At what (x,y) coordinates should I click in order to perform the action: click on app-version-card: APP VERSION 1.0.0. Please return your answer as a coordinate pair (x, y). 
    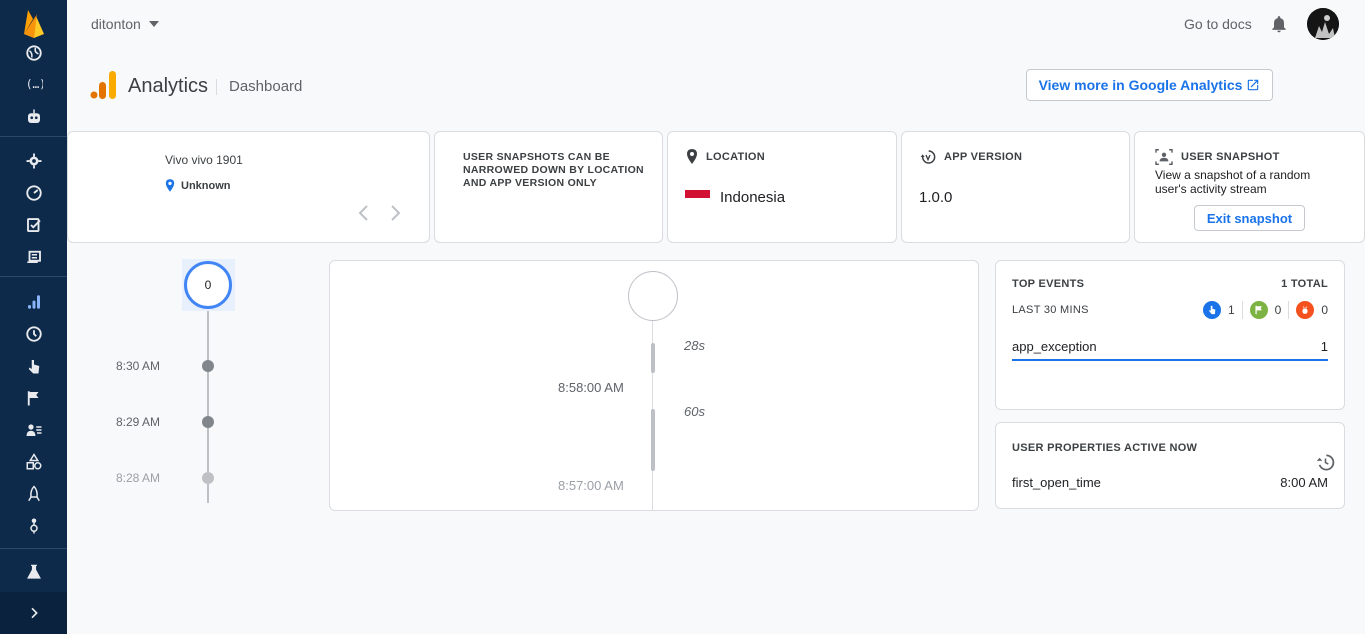
    Looking at the image, I should click on (1015, 187).